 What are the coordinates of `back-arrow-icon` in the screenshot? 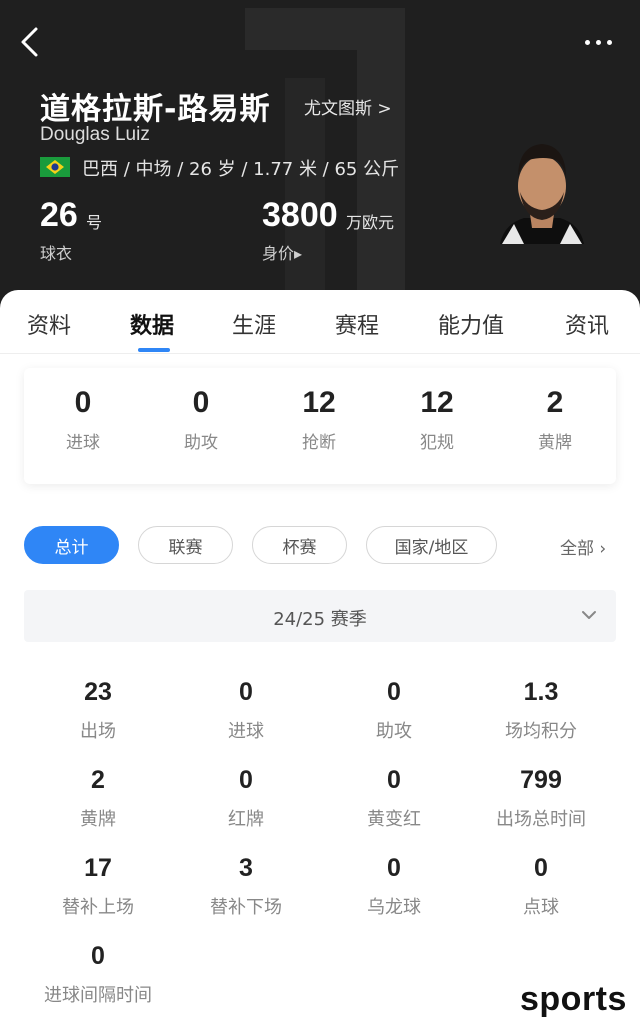 It's located at (32, 42).